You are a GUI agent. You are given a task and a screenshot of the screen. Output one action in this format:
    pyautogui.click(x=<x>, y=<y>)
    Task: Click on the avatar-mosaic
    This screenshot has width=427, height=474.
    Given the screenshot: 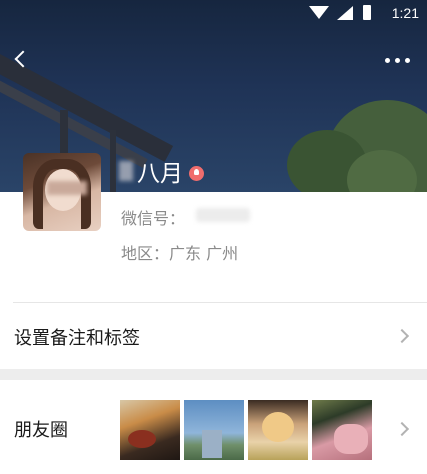 What is the action you would take?
    pyautogui.click(x=67, y=188)
    